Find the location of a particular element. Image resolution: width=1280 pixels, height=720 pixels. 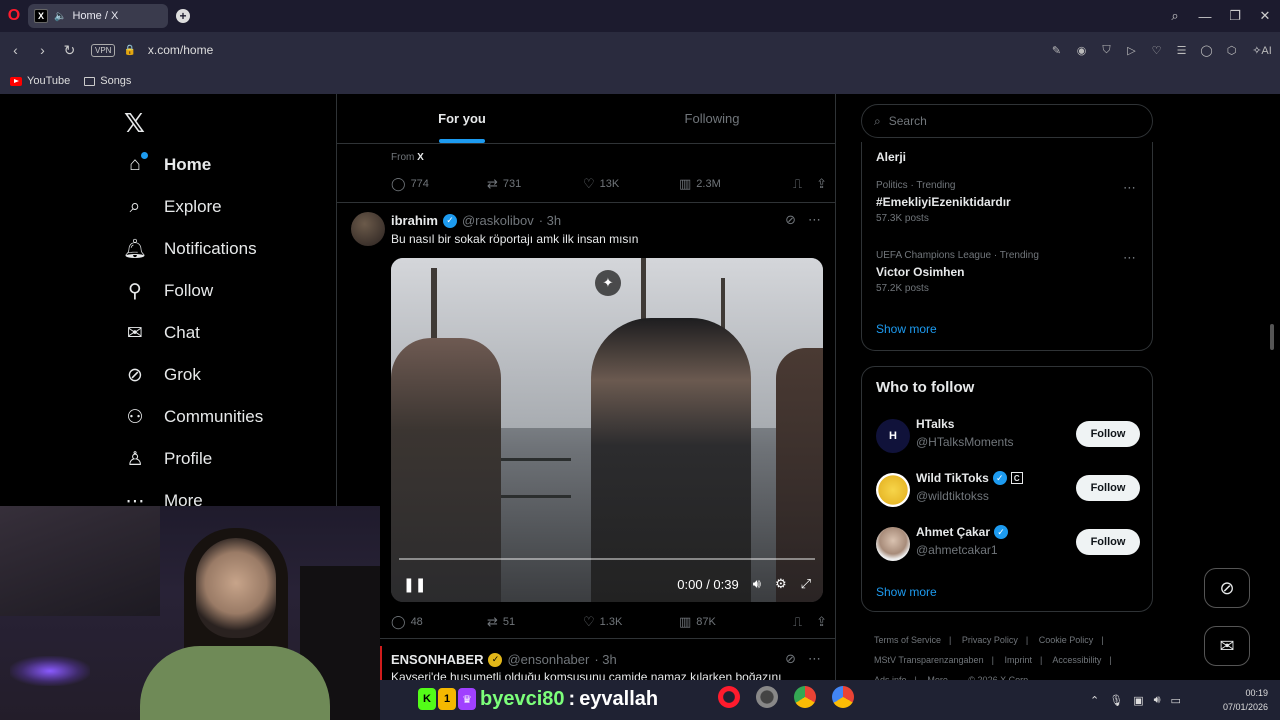

taskbar-clock: 00:19 07/01/2026 is located at coordinates (1238, 700).